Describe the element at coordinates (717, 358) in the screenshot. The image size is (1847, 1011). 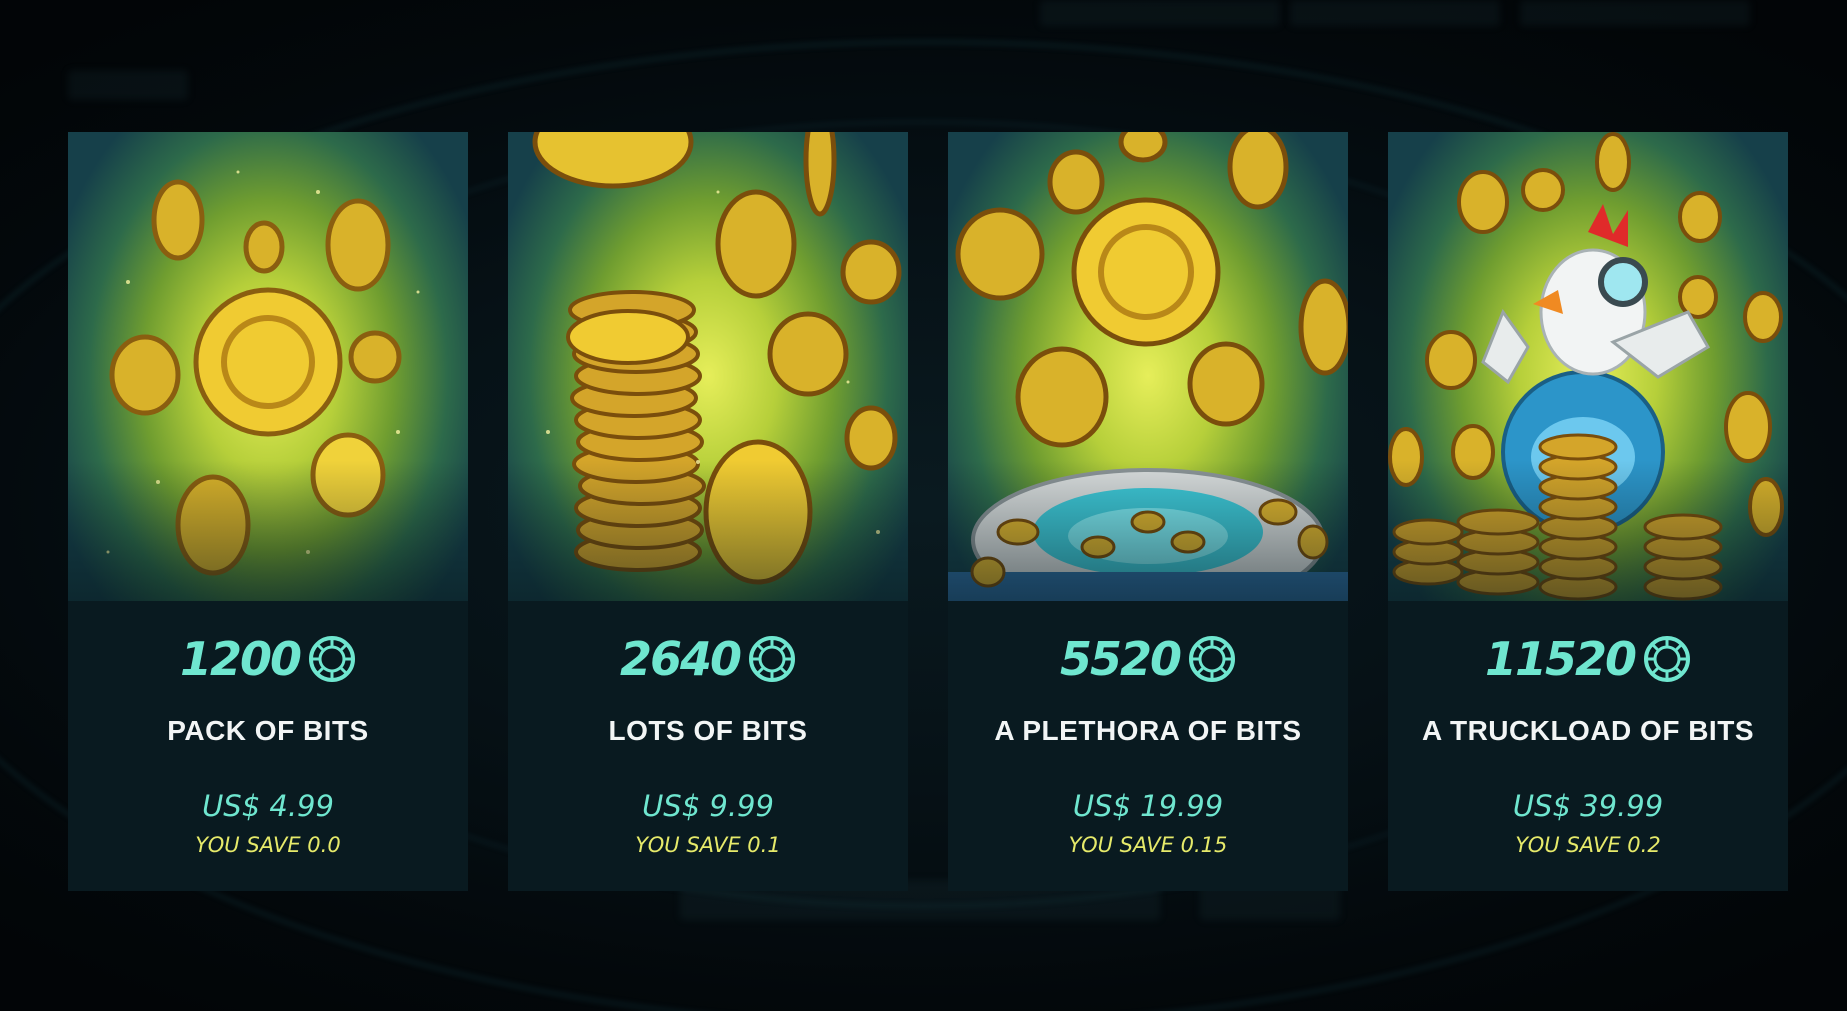
I see `coin-stack-image` at that location.